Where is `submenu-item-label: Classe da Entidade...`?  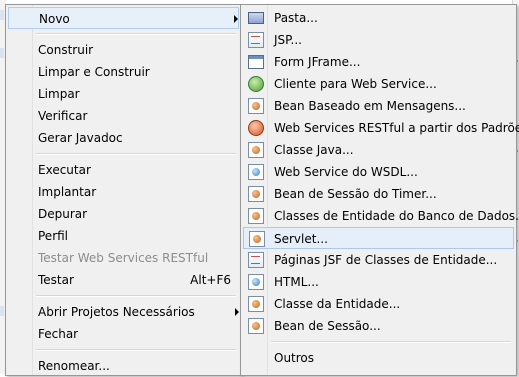
submenu-item-label: Classe da Entidade... is located at coordinates (337, 304).